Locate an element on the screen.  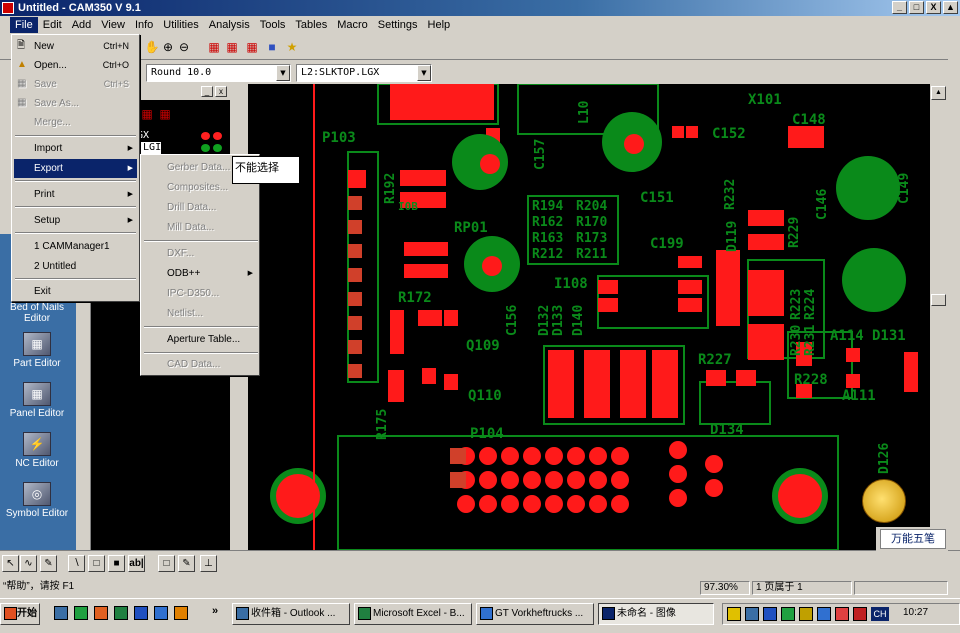
menu-analysis: Analysis is located at coordinates (229, 25).